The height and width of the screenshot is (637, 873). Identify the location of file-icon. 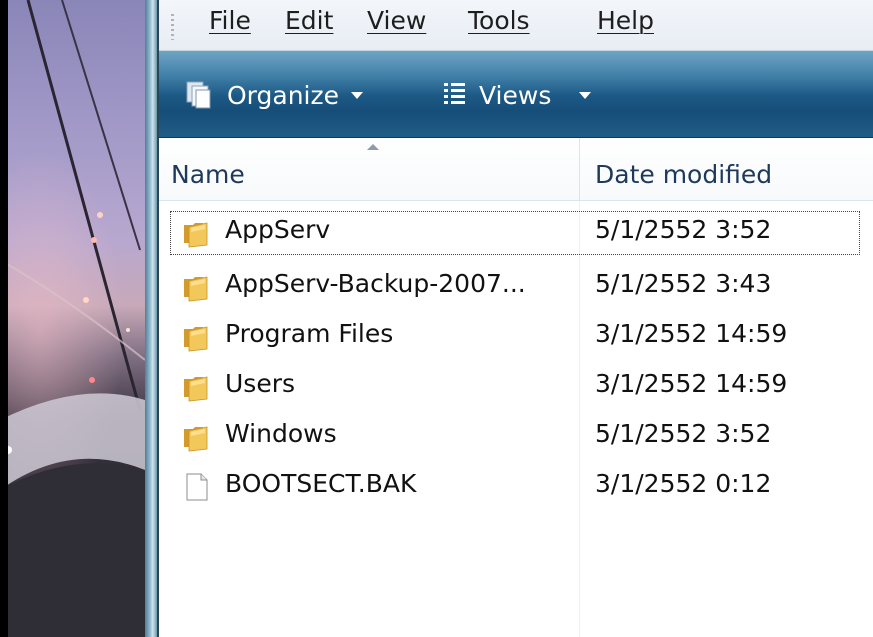
(197, 487).